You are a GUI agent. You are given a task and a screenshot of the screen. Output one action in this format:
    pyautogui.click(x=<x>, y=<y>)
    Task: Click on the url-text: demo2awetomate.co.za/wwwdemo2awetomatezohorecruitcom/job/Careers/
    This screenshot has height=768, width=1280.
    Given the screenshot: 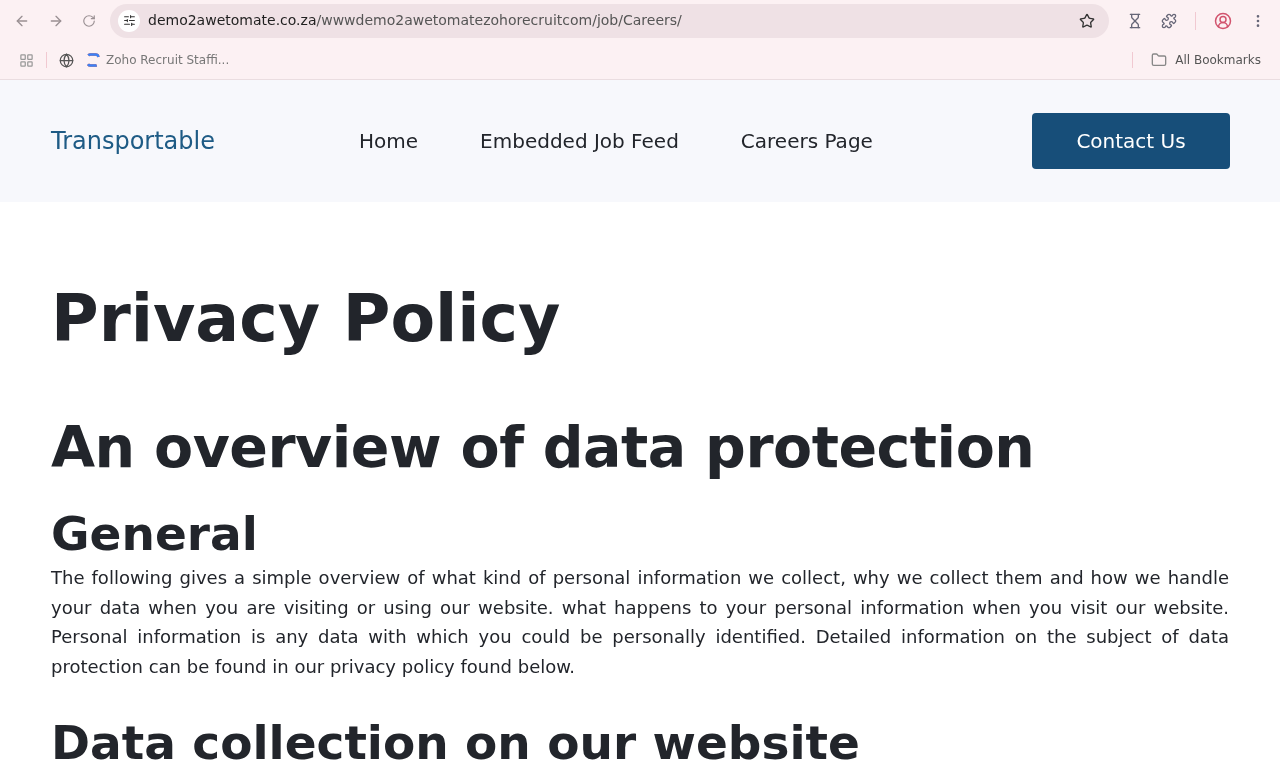 What is the action you would take?
    pyautogui.click(x=415, y=21)
    